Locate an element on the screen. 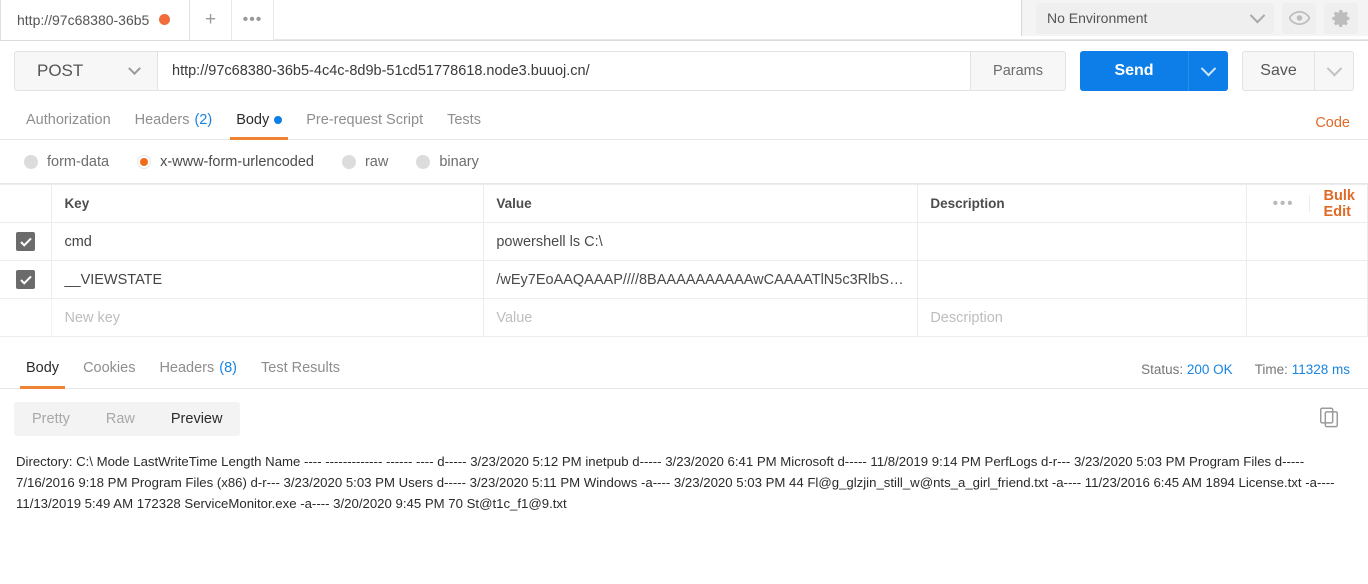 The image size is (1368, 584). tab-tests: Tests is located at coordinates (464, 125).